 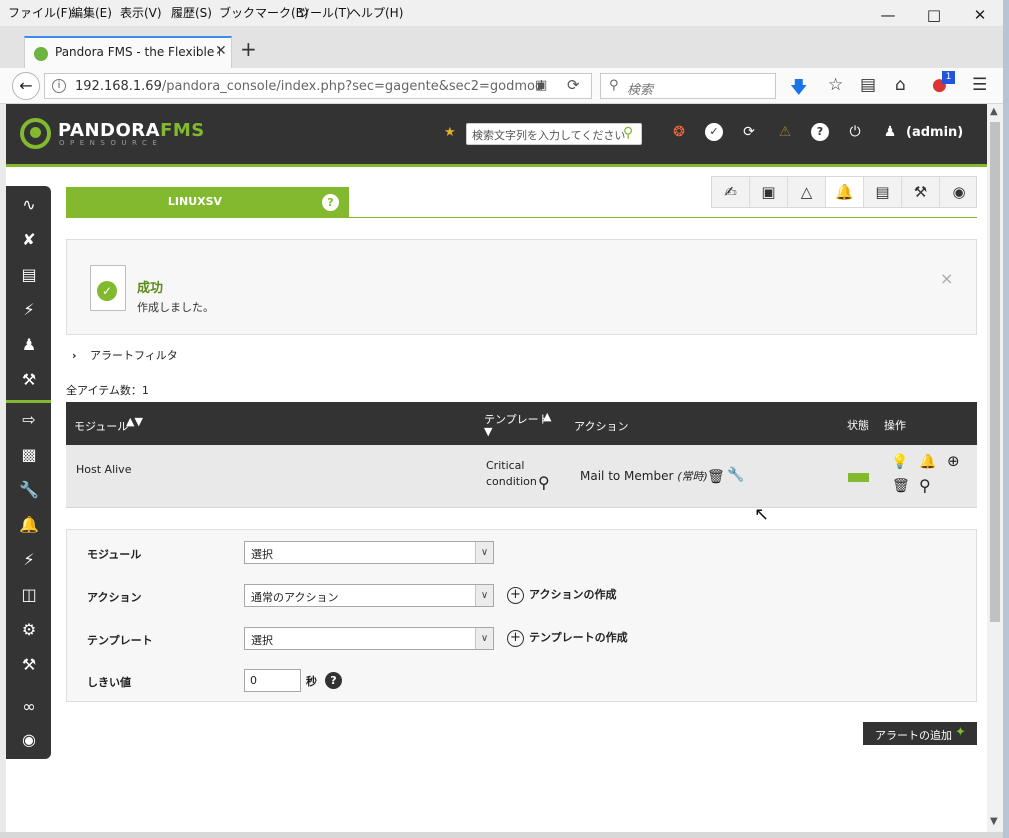 What do you see at coordinates (980, 15) in the screenshot?
I see `close-window-button: ✕` at bounding box center [980, 15].